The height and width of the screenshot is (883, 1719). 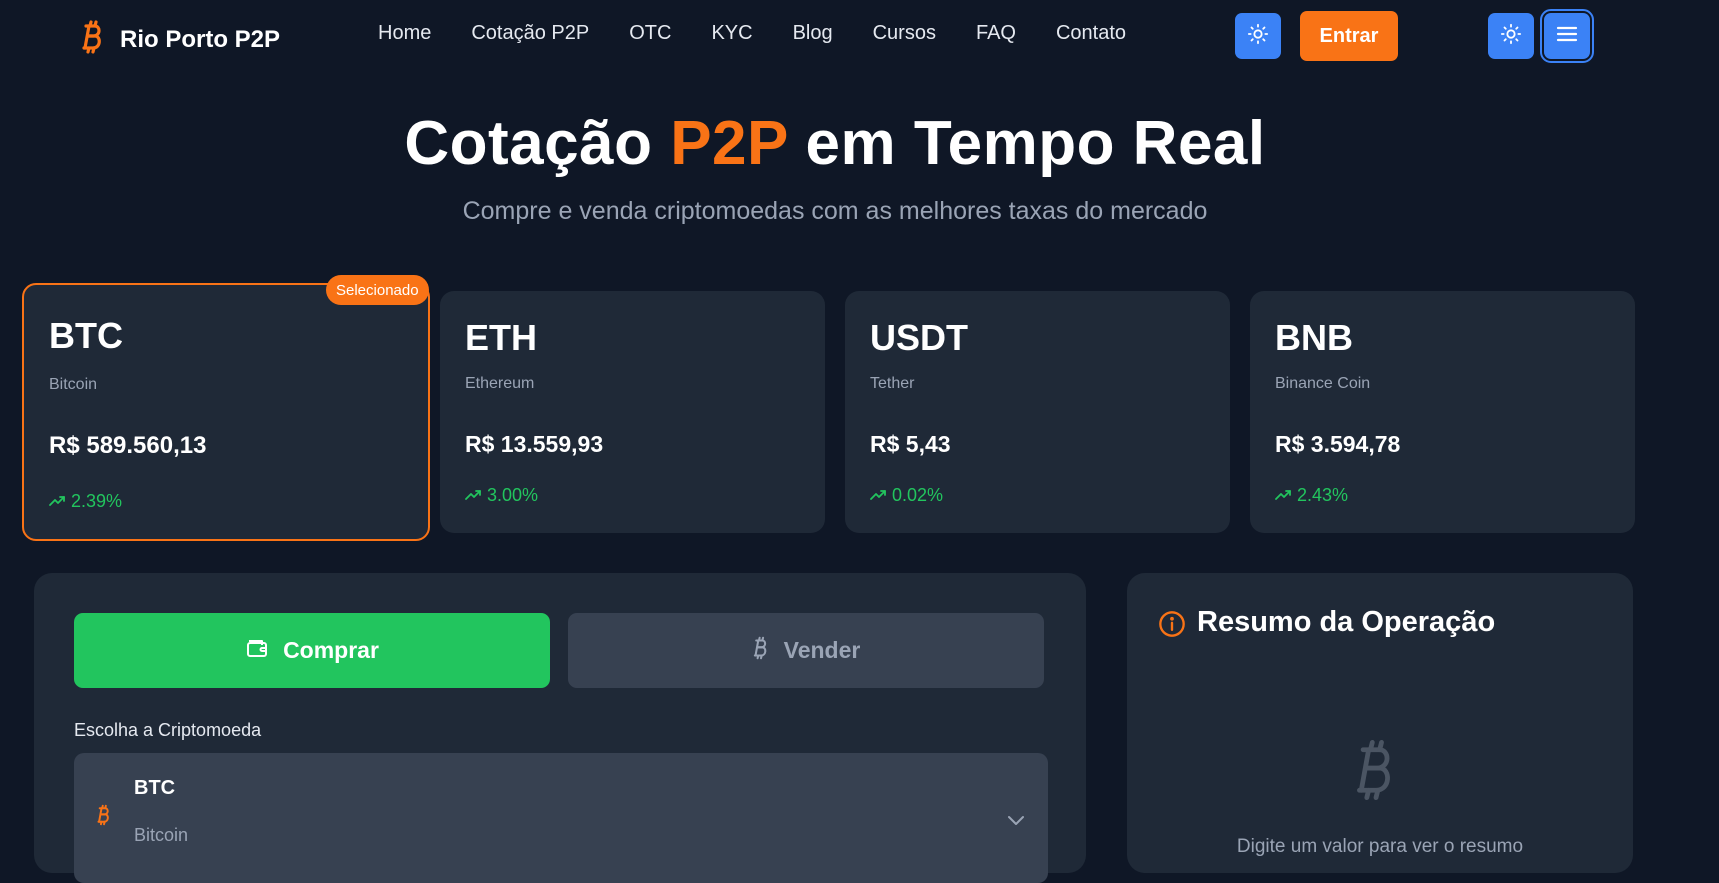 What do you see at coordinates (919, 337) in the screenshot?
I see `coin-symbol: USDT` at bounding box center [919, 337].